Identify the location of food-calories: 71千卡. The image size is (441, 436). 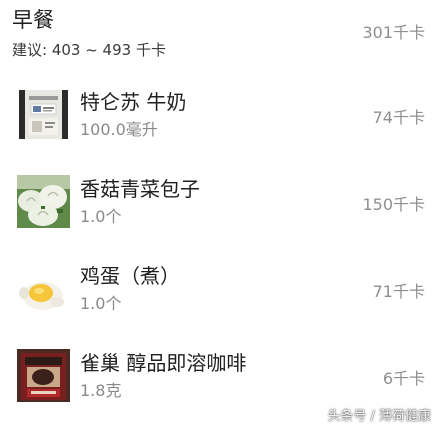
(398, 291).